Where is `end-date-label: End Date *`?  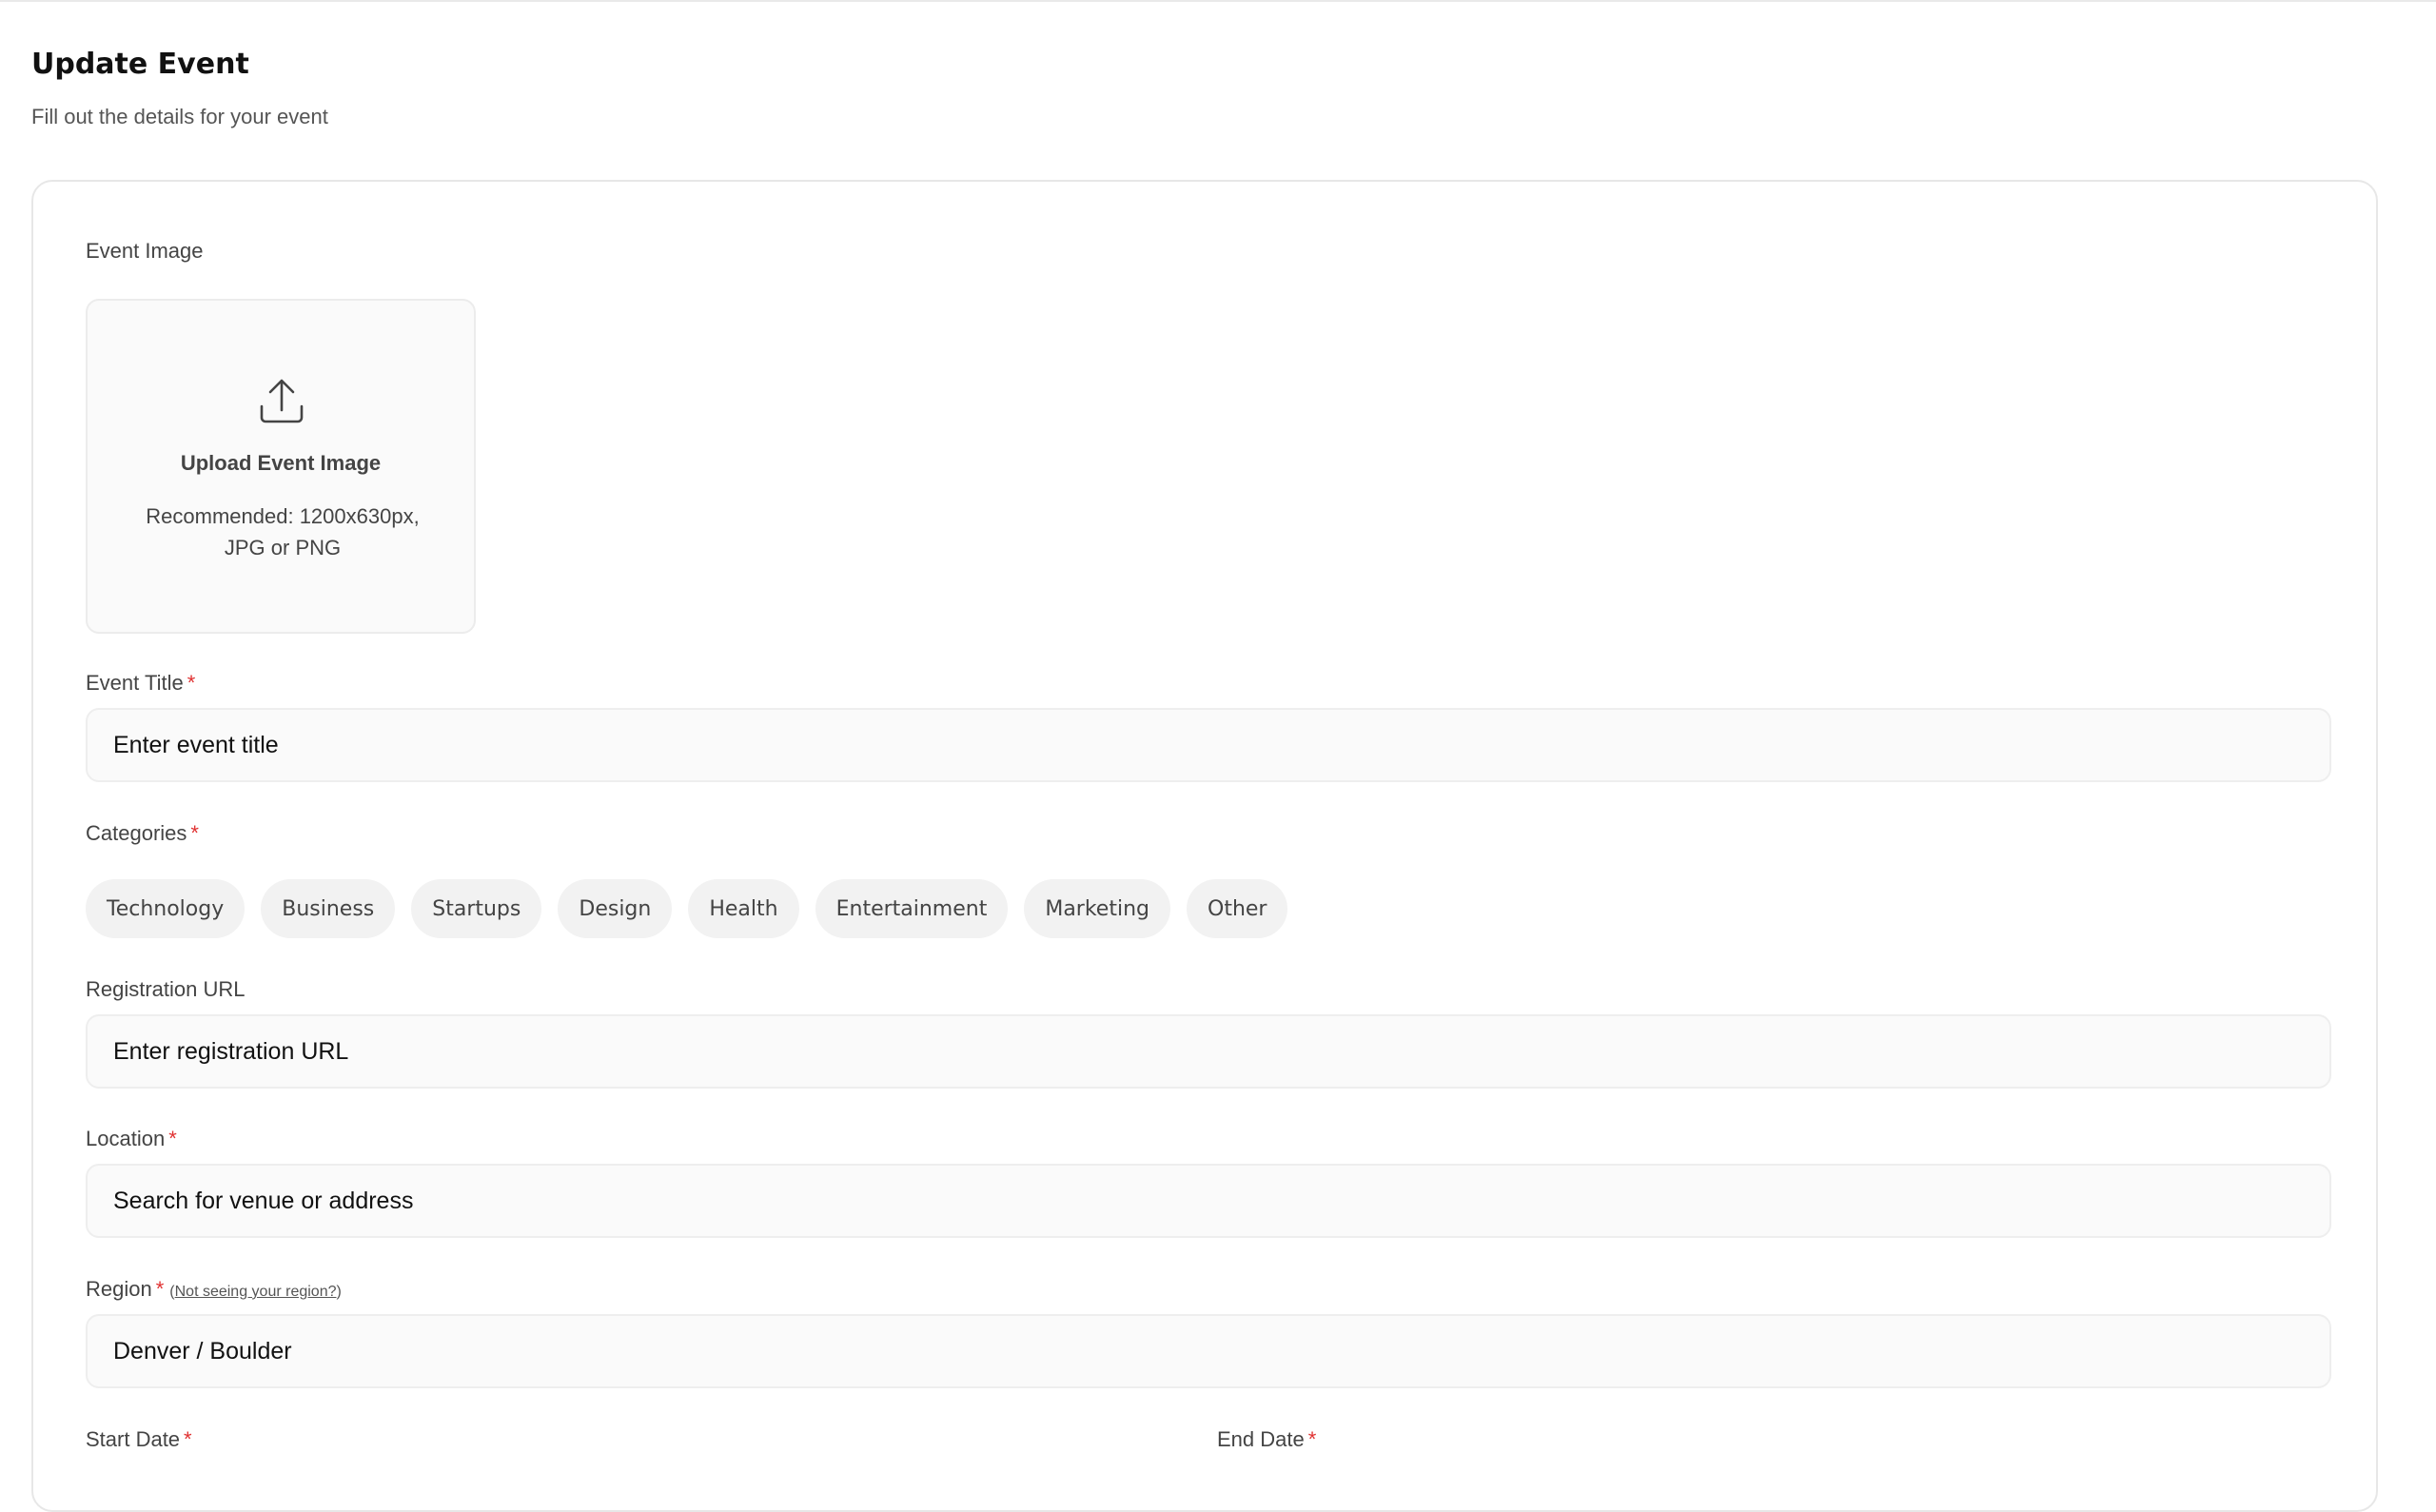 end-date-label: End Date * is located at coordinates (1266, 1439).